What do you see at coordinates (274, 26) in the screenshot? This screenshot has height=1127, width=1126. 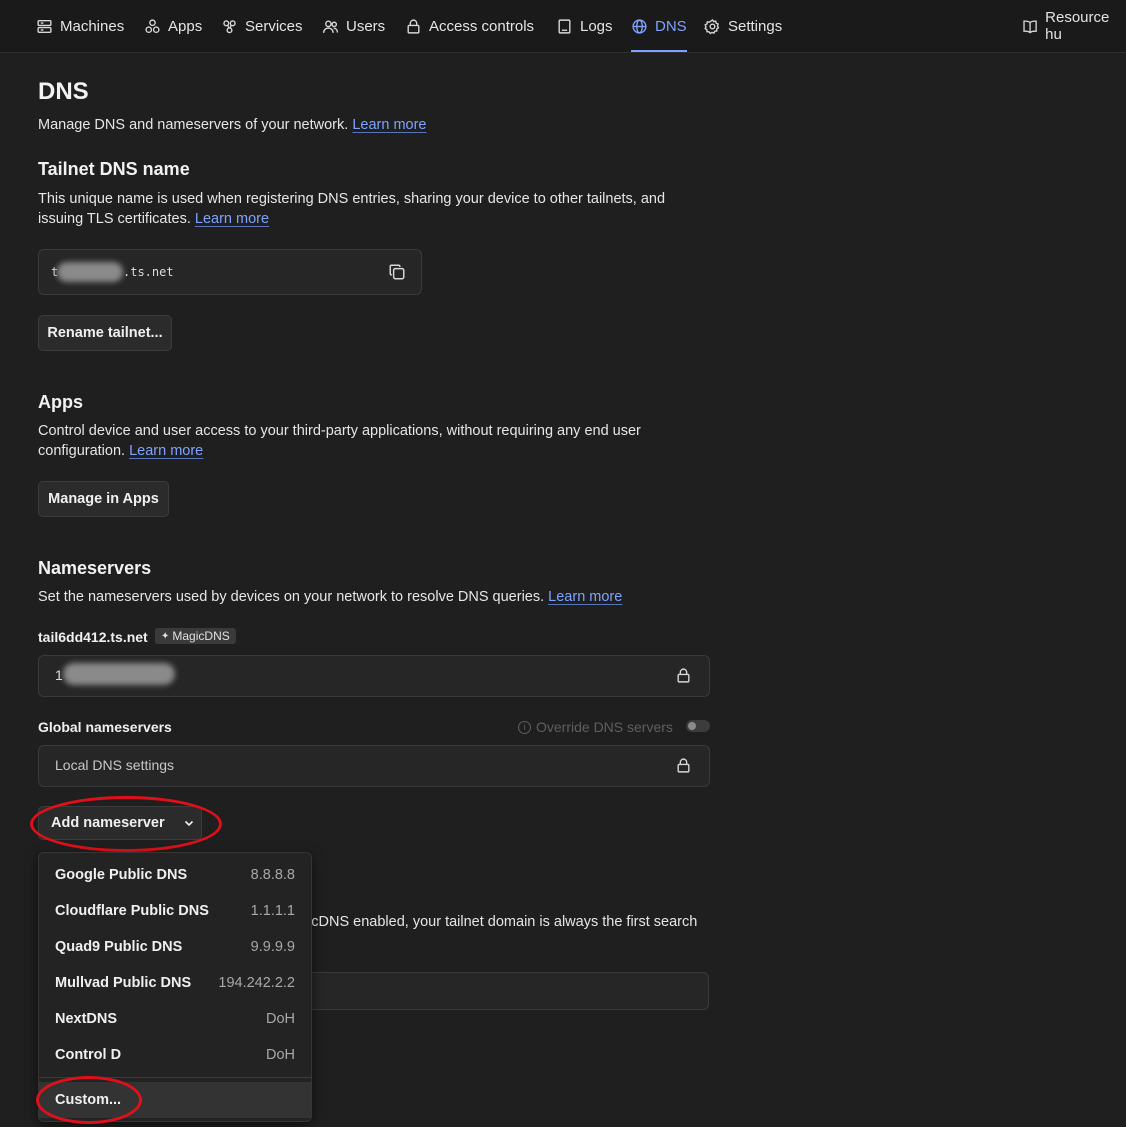 I see `nav-label: Services` at bounding box center [274, 26].